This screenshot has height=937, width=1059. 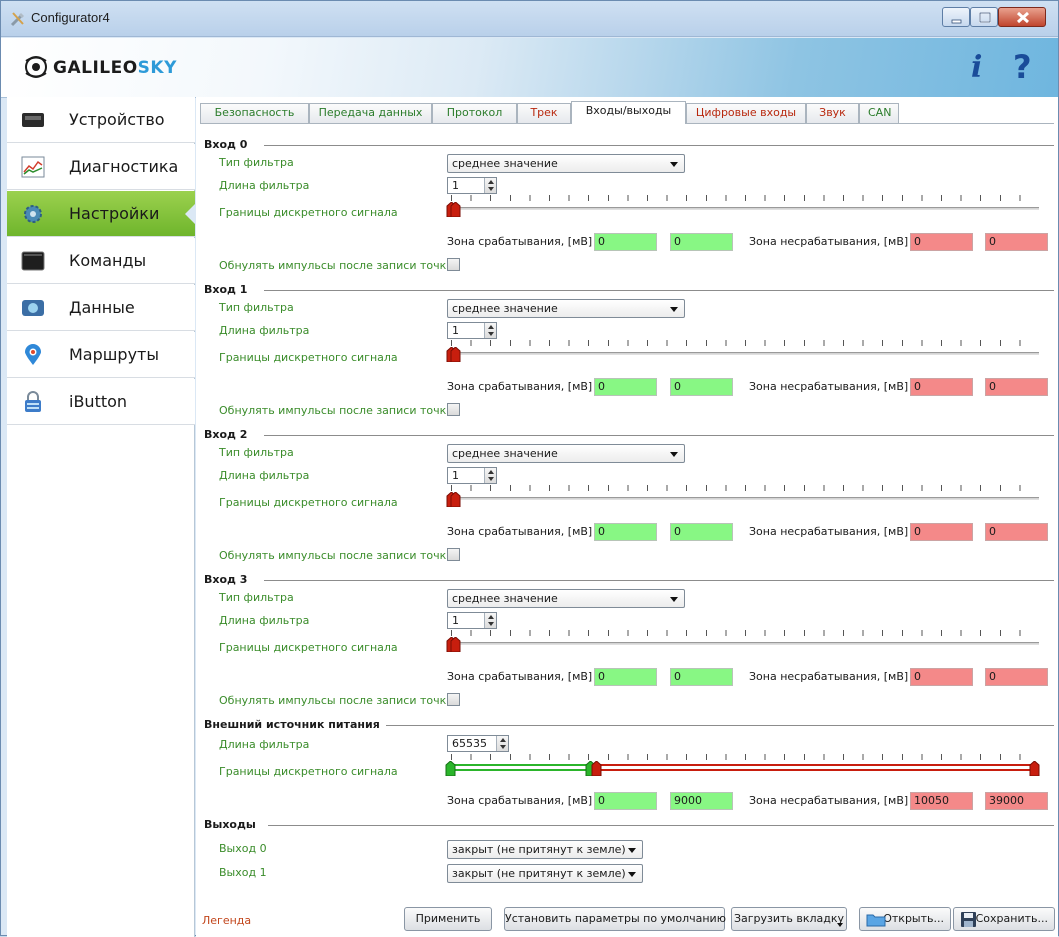 What do you see at coordinates (256, 597) in the screenshot?
I see `filter-type-label: Тип фильтра` at bounding box center [256, 597].